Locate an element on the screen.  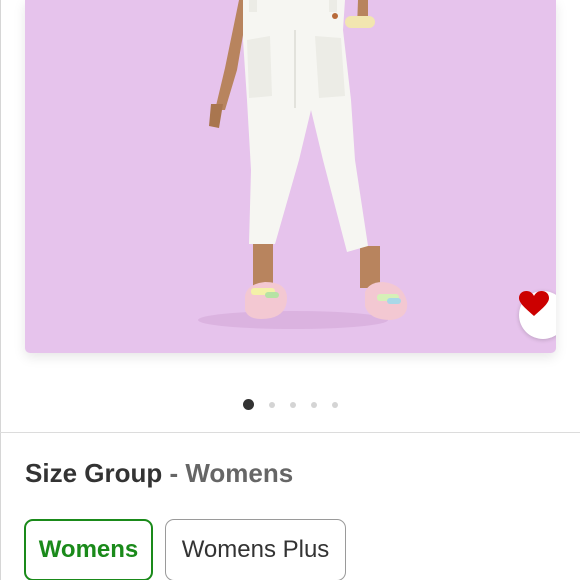
size-option-label: Womens is located at coordinates (88, 549).